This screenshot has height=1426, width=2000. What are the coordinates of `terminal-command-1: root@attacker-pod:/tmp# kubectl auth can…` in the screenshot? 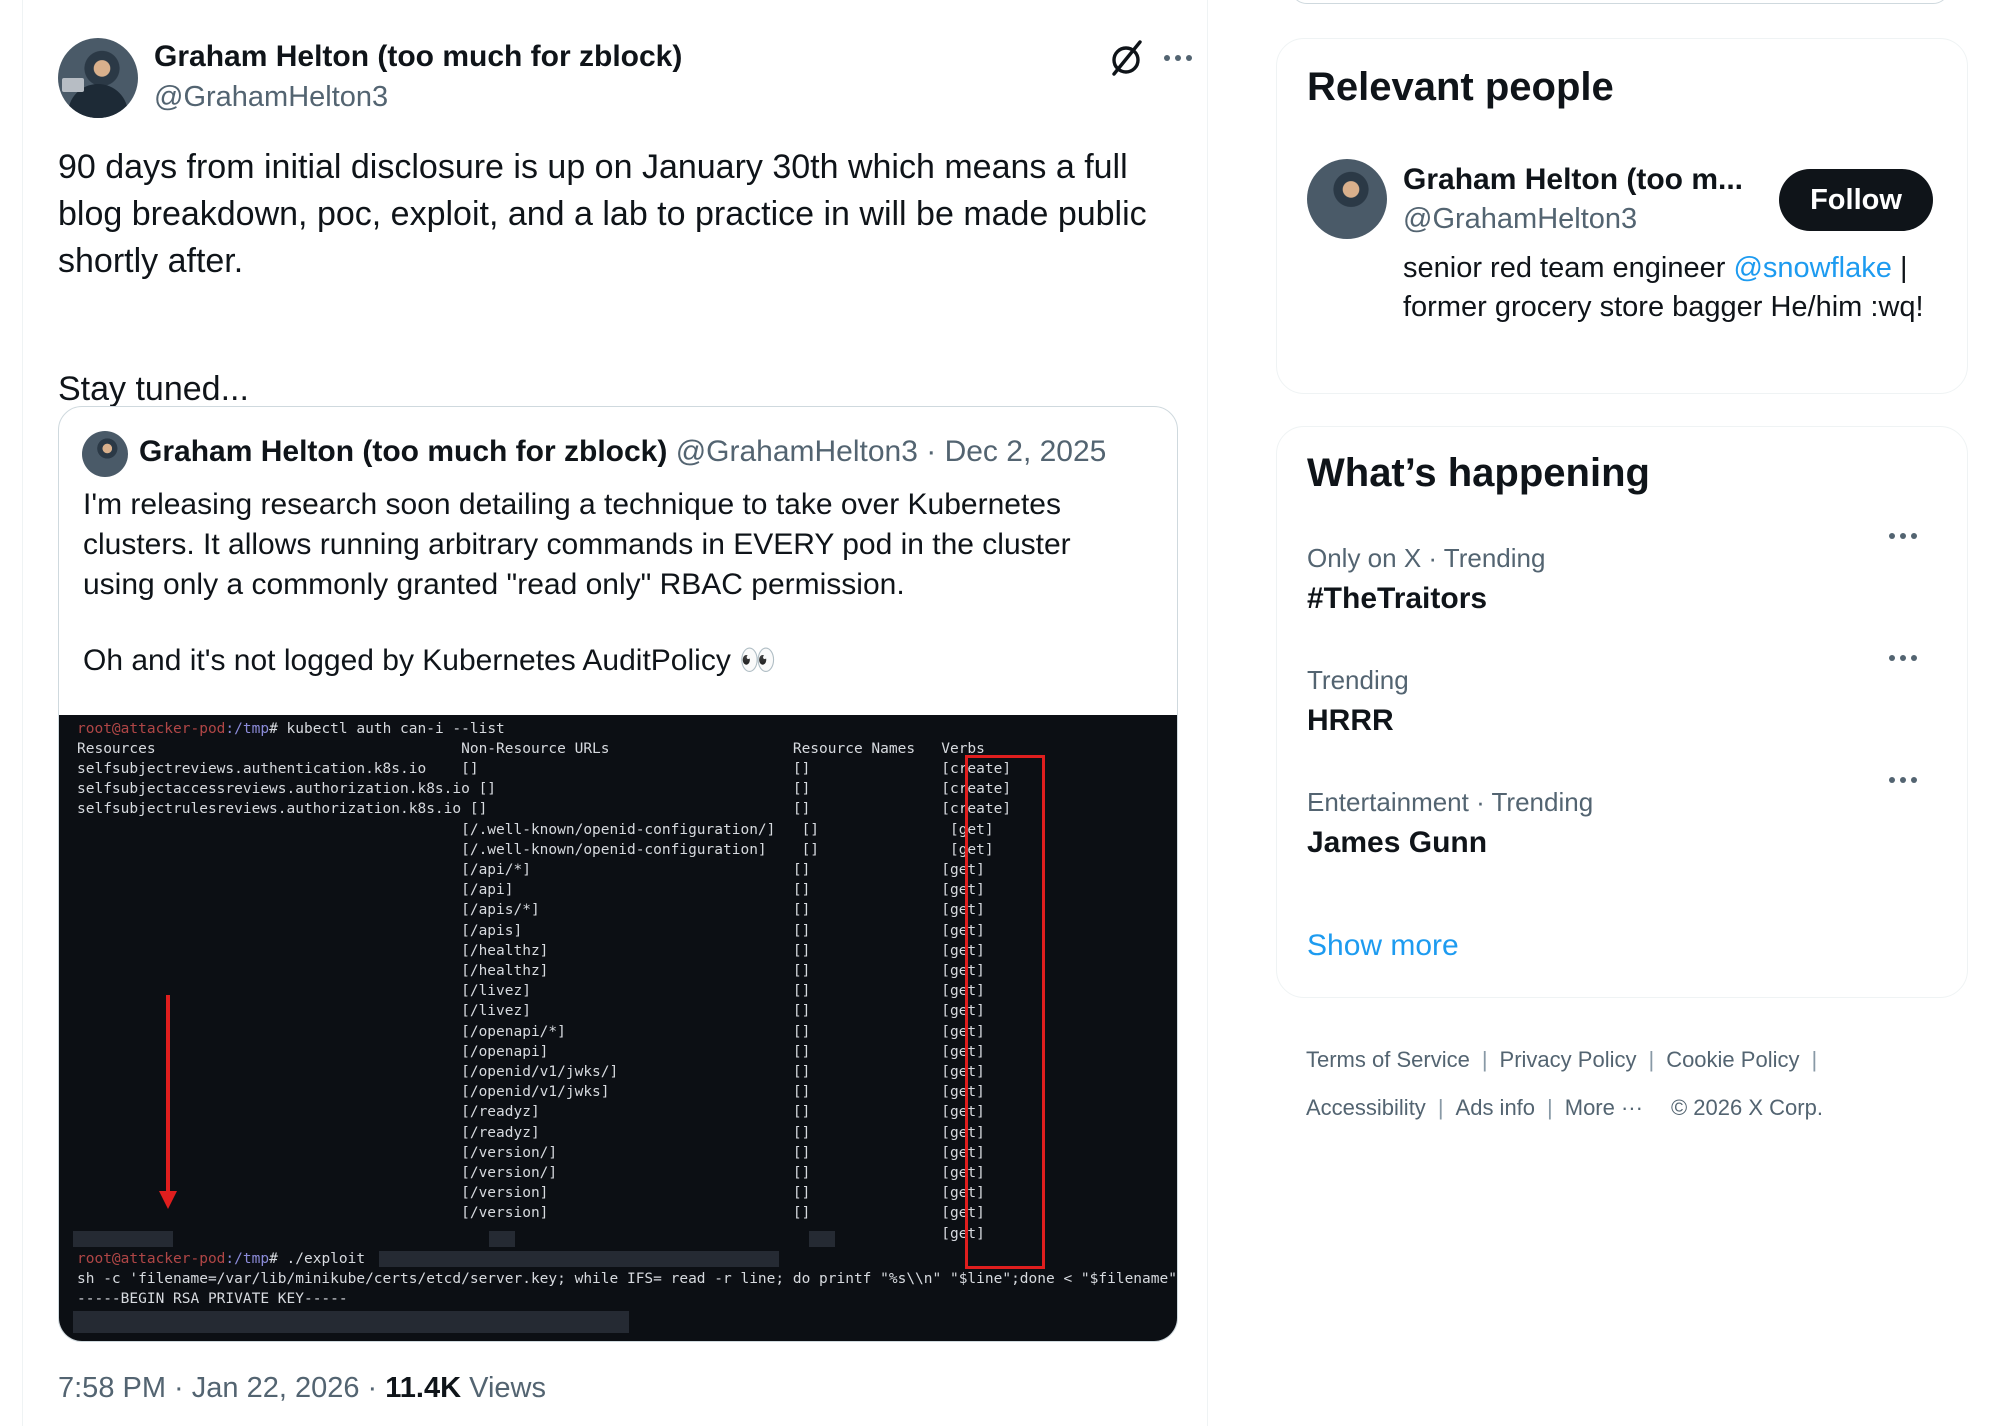 It's located at (291, 729).